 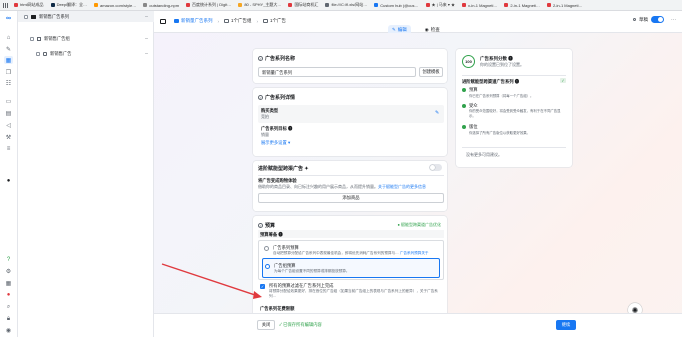 I want to click on campaigns-grid-icon: ▦, so click(x=8, y=60).